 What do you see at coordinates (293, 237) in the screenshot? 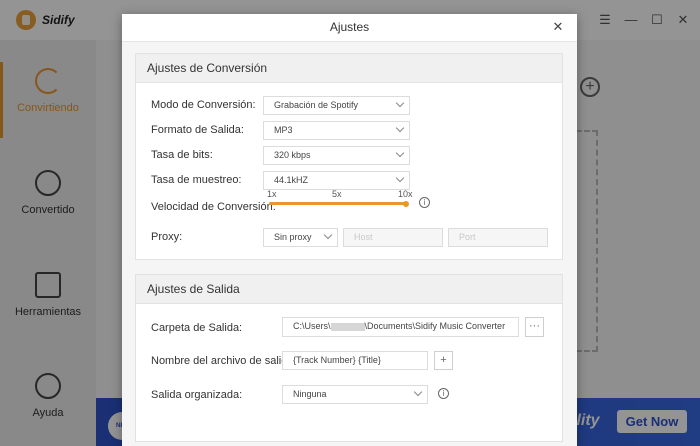
I see `proxy-value: Sin proxy` at bounding box center [293, 237].